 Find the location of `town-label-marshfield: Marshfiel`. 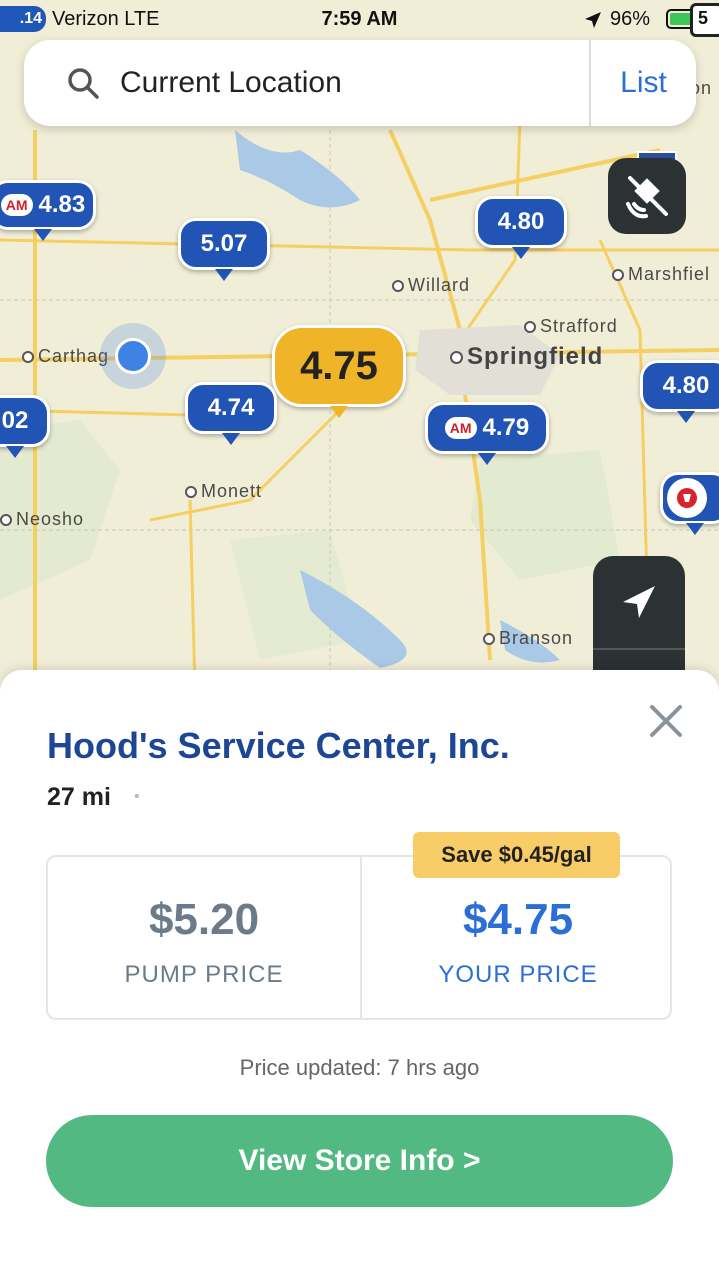

town-label-marshfield: Marshfiel is located at coordinates (661, 274).